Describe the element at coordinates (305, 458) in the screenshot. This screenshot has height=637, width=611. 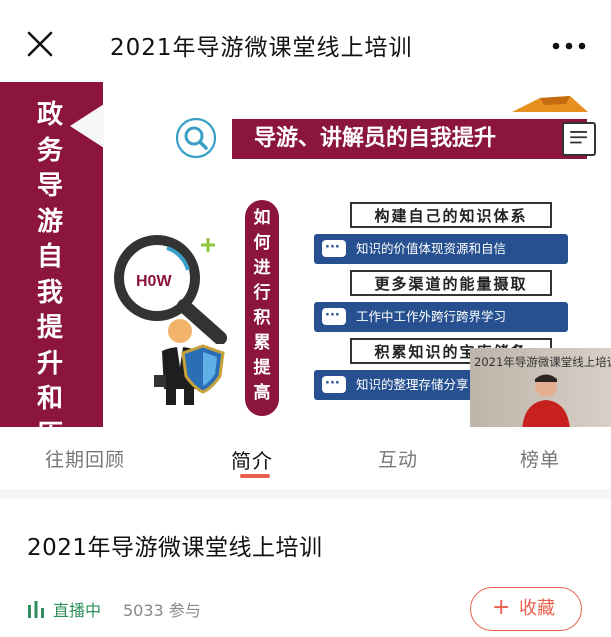
I see `tab-bar: 往期回顾 简介 互动 榜单` at that location.